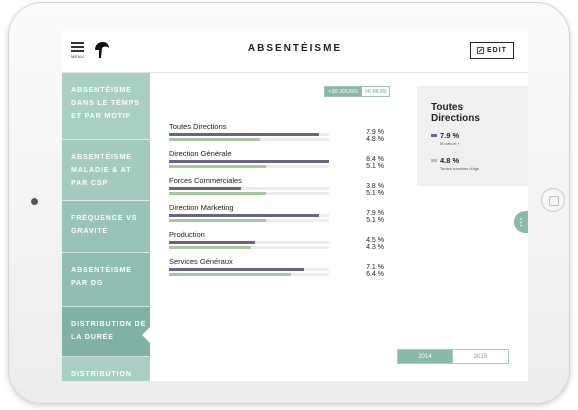 The image size is (578, 410). Describe the element at coordinates (343, 91) in the screenshot. I see `toggle-less-30-days: <30 JOURS` at that location.